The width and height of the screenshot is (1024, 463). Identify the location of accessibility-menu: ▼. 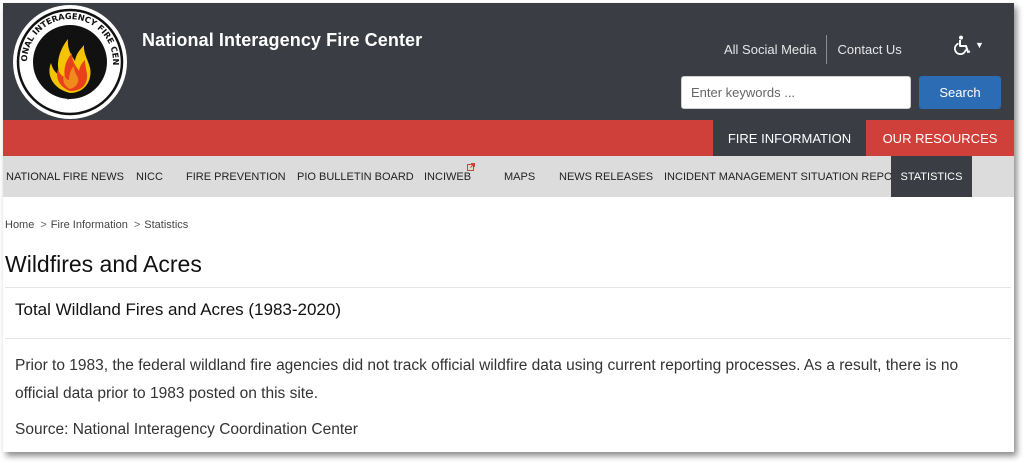
(971, 45).